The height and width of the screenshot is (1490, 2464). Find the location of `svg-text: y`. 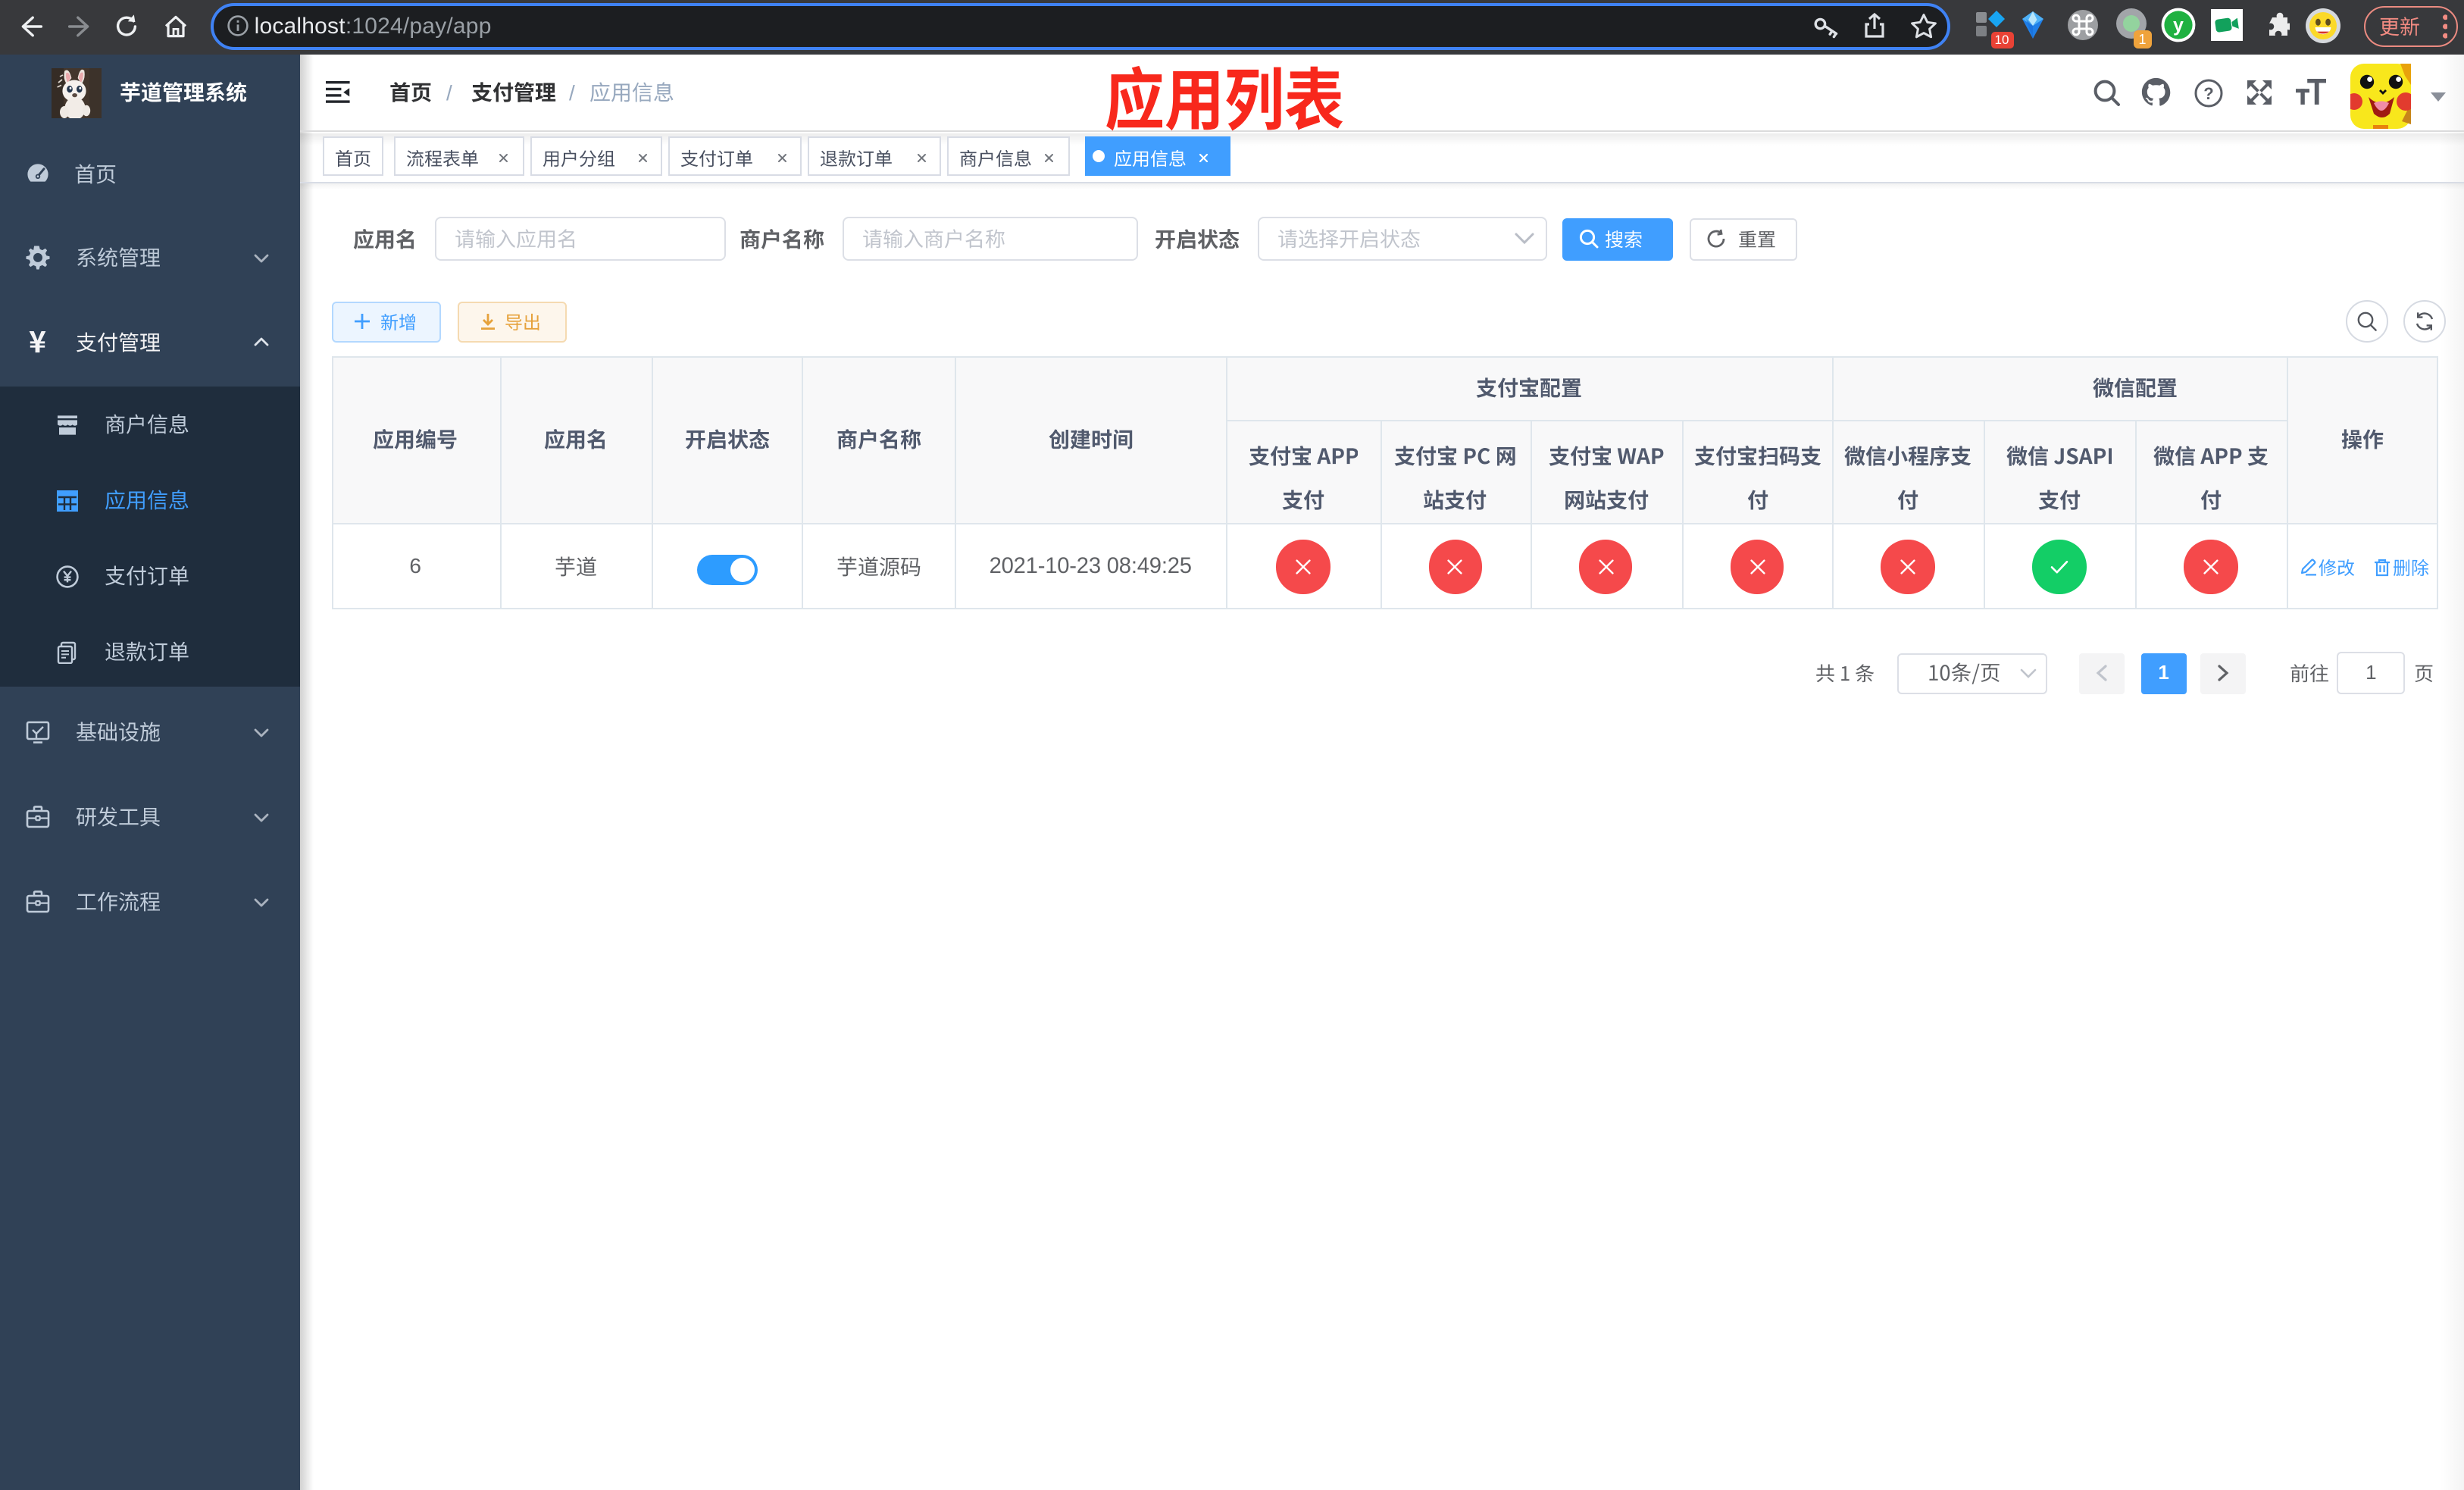

svg-text: y is located at coordinates (2177, 26).